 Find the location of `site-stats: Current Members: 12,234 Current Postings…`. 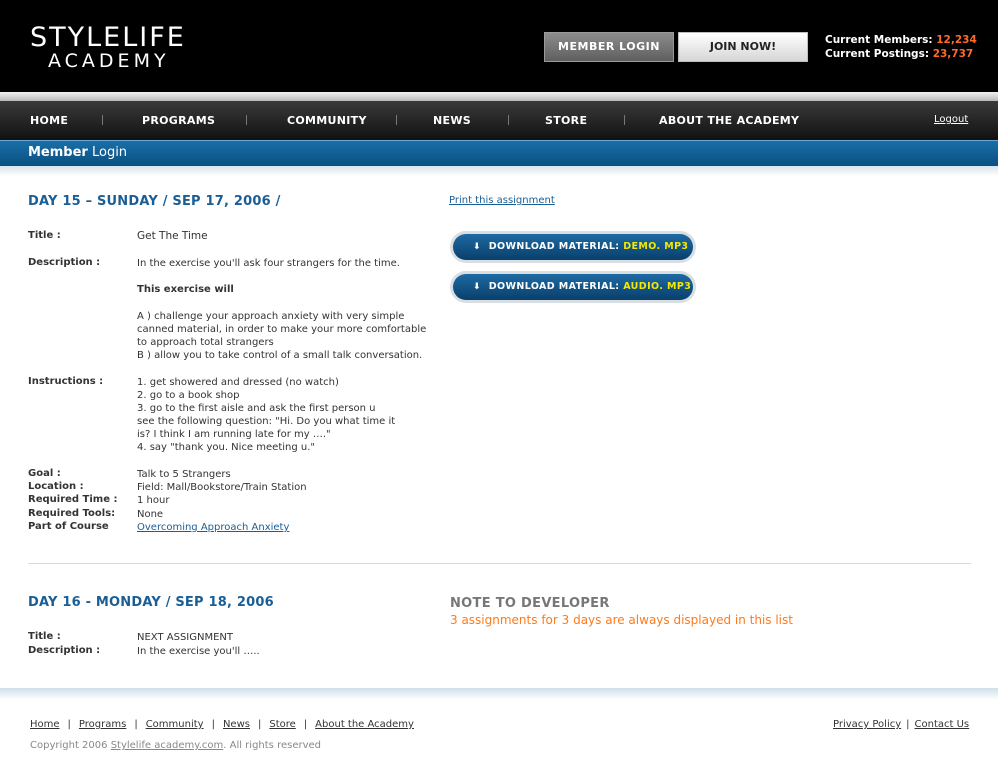

site-stats: Current Members: 12,234 Current Postings… is located at coordinates (901, 47).